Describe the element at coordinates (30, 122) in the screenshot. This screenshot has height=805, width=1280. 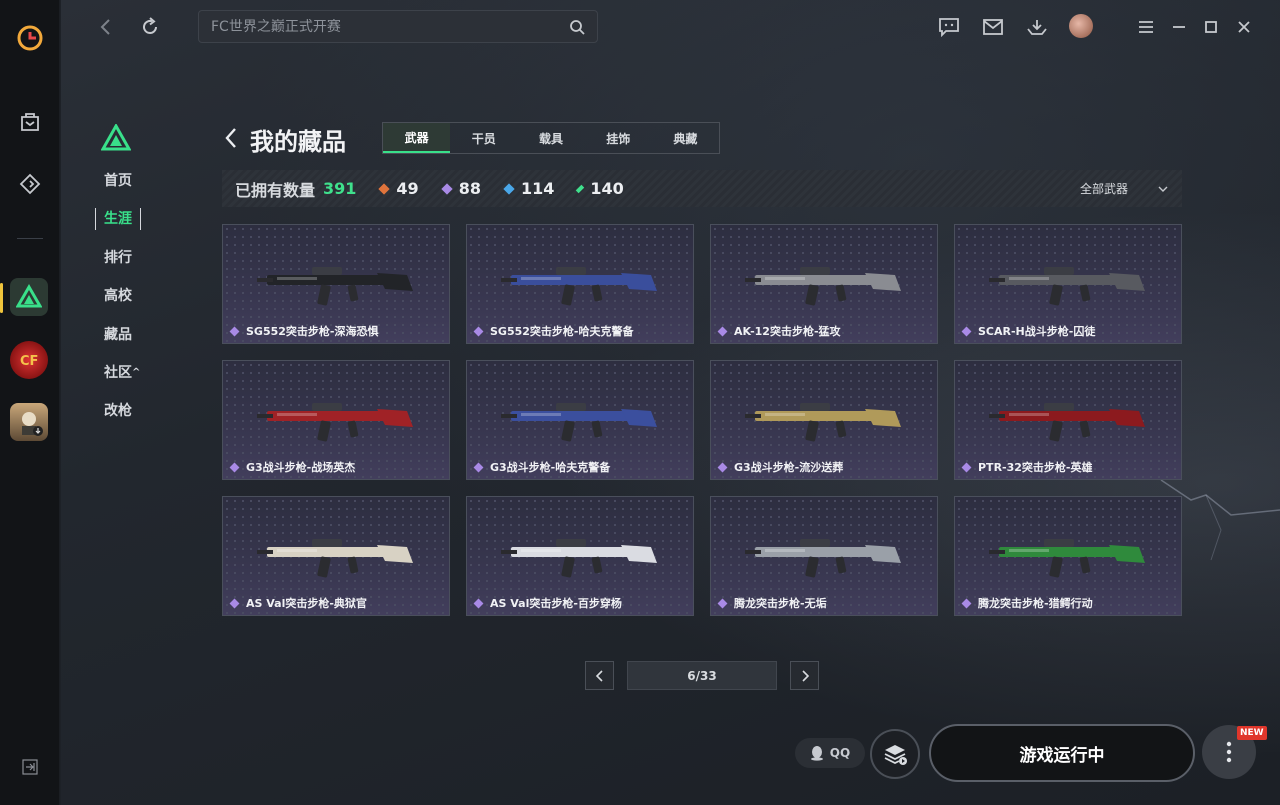
I see `store-icon` at that location.